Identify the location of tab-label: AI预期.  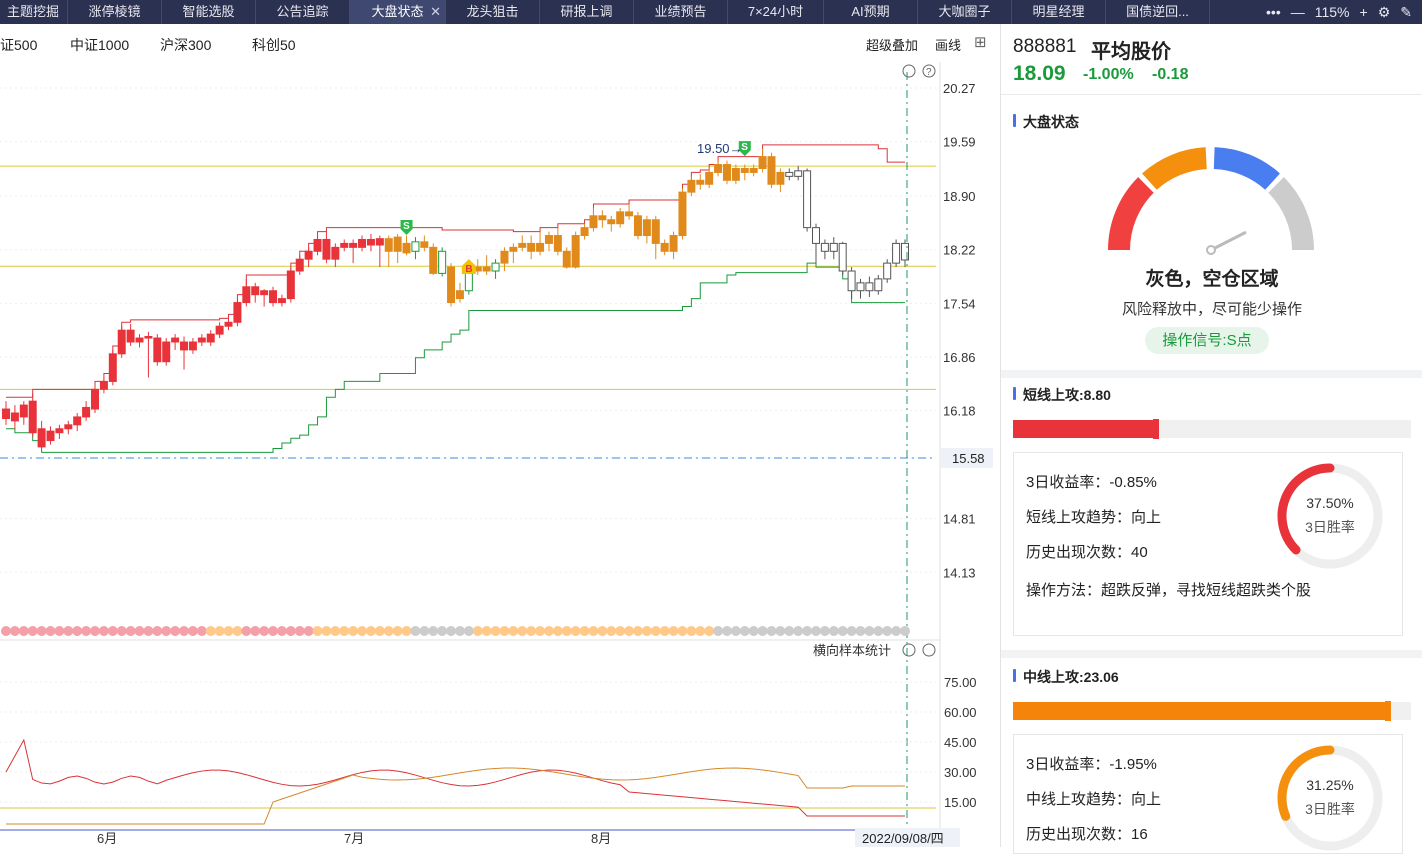
(870, 11).